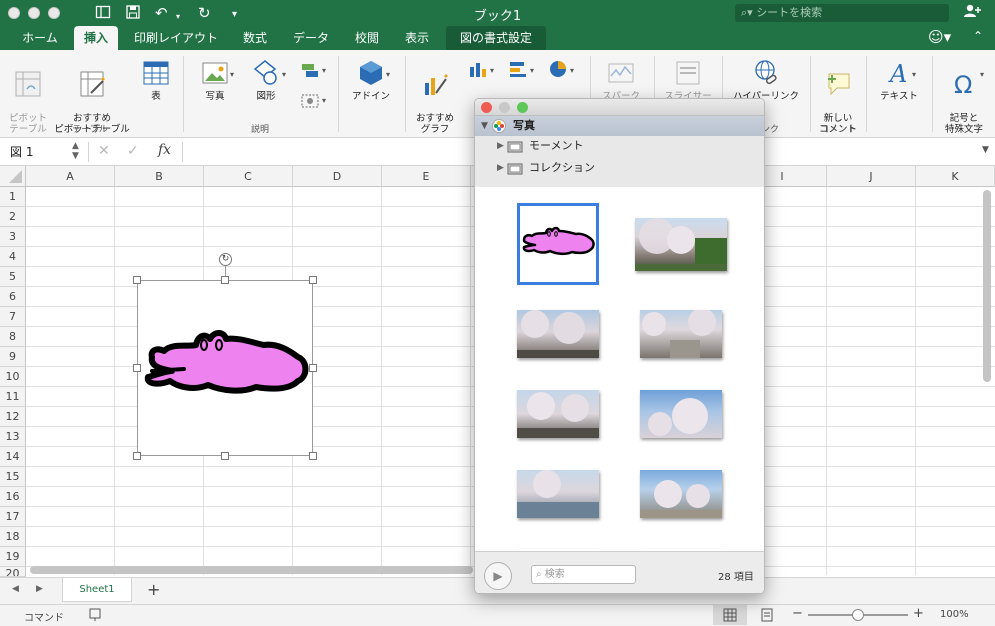 This screenshot has height=626, width=995. I want to click on source-collections-row: ▶ コレクション, so click(619, 168).